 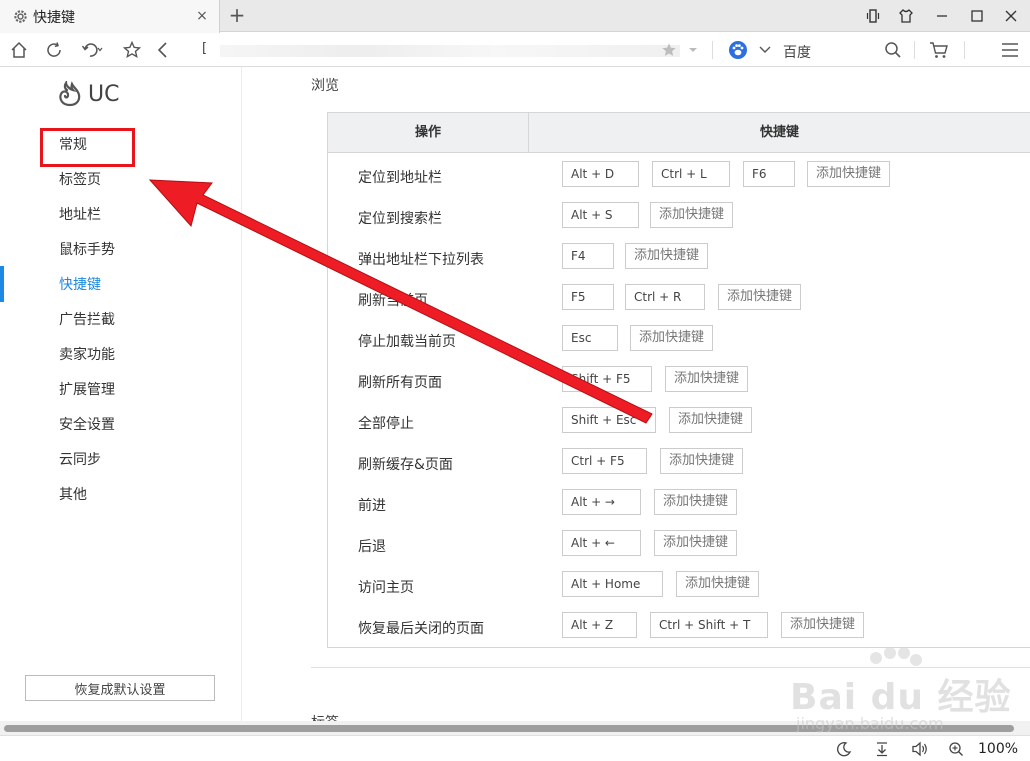 What do you see at coordinates (906, 16) in the screenshot?
I see `skin-icon` at bounding box center [906, 16].